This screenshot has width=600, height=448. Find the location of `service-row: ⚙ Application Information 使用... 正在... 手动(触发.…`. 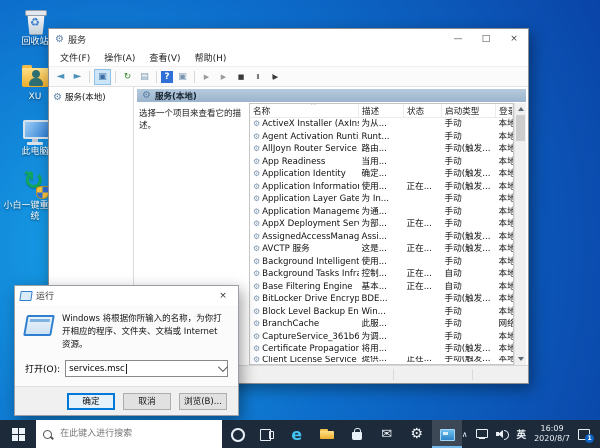

service-row: ⚙ Application Information 使用... 正在... 手动(触发.… is located at coordinates (381, 187).